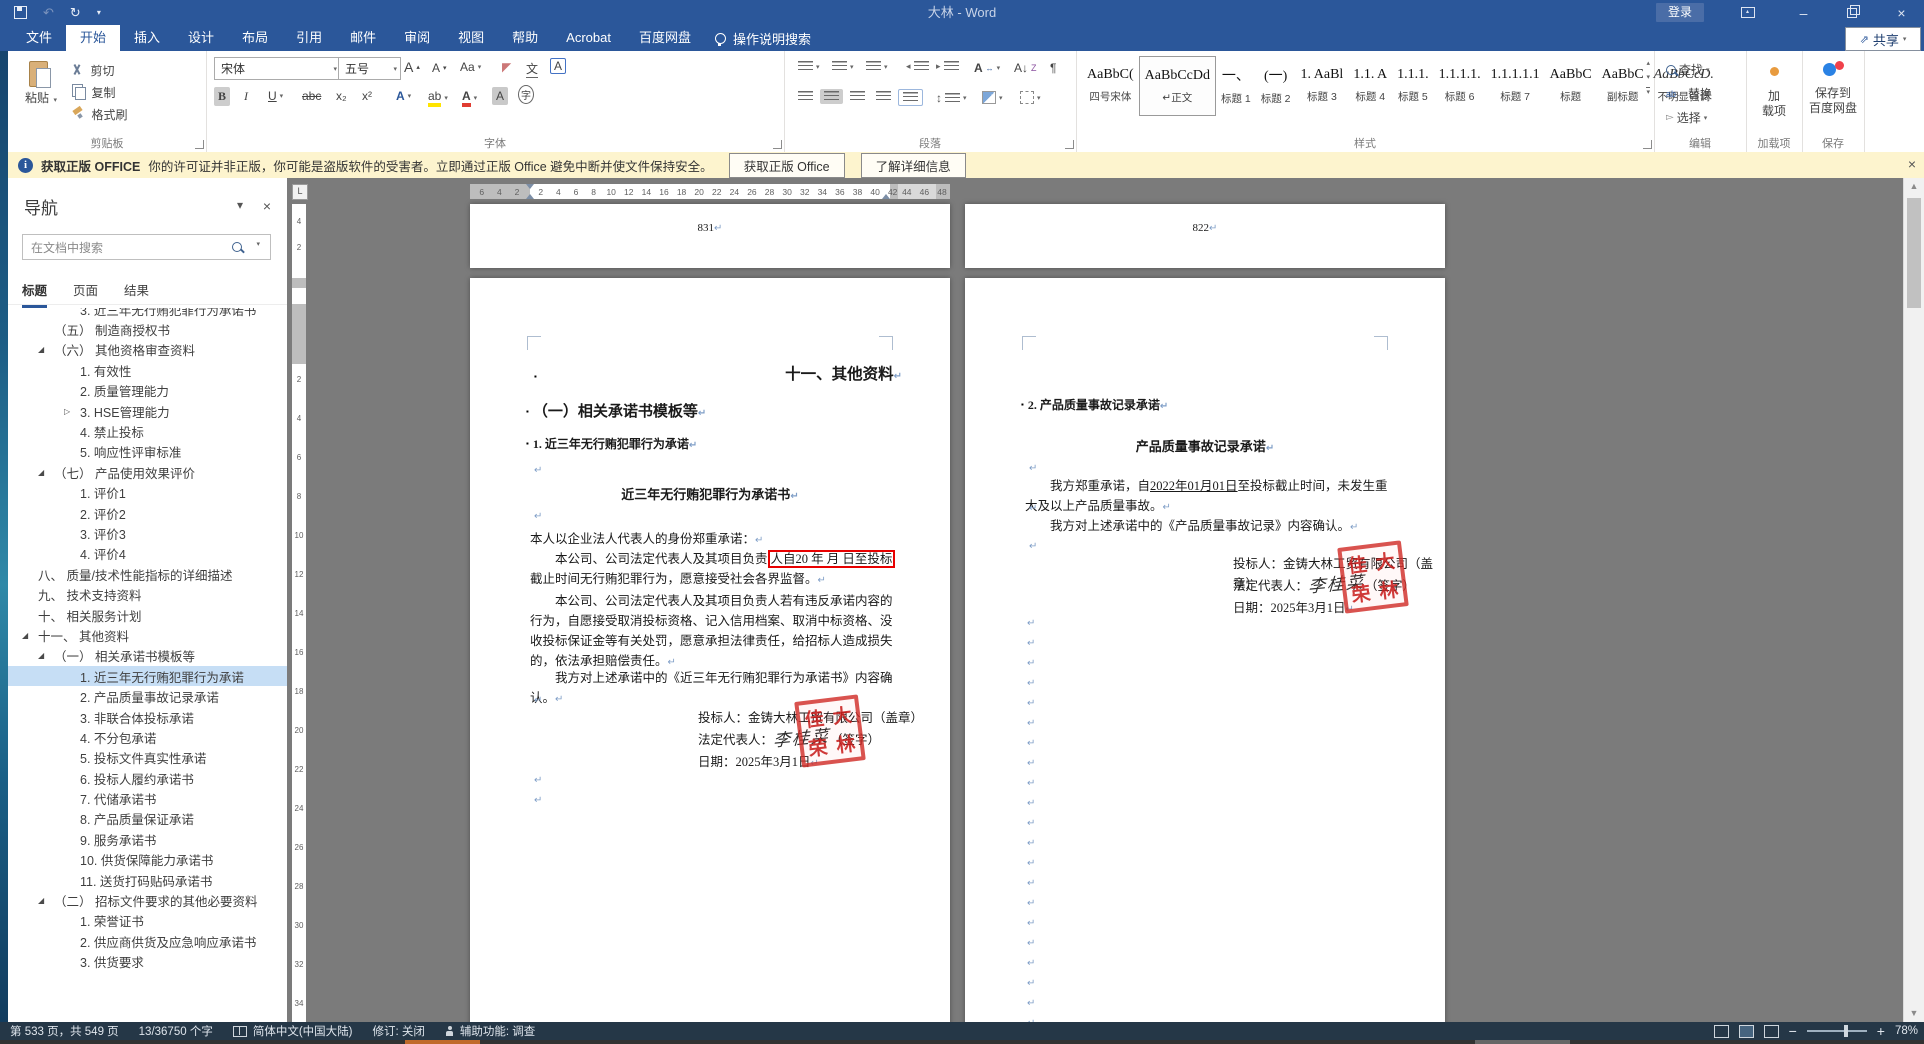  I want to click on track-changes-indicator: 修订: 关闭, so click(399, 1031).